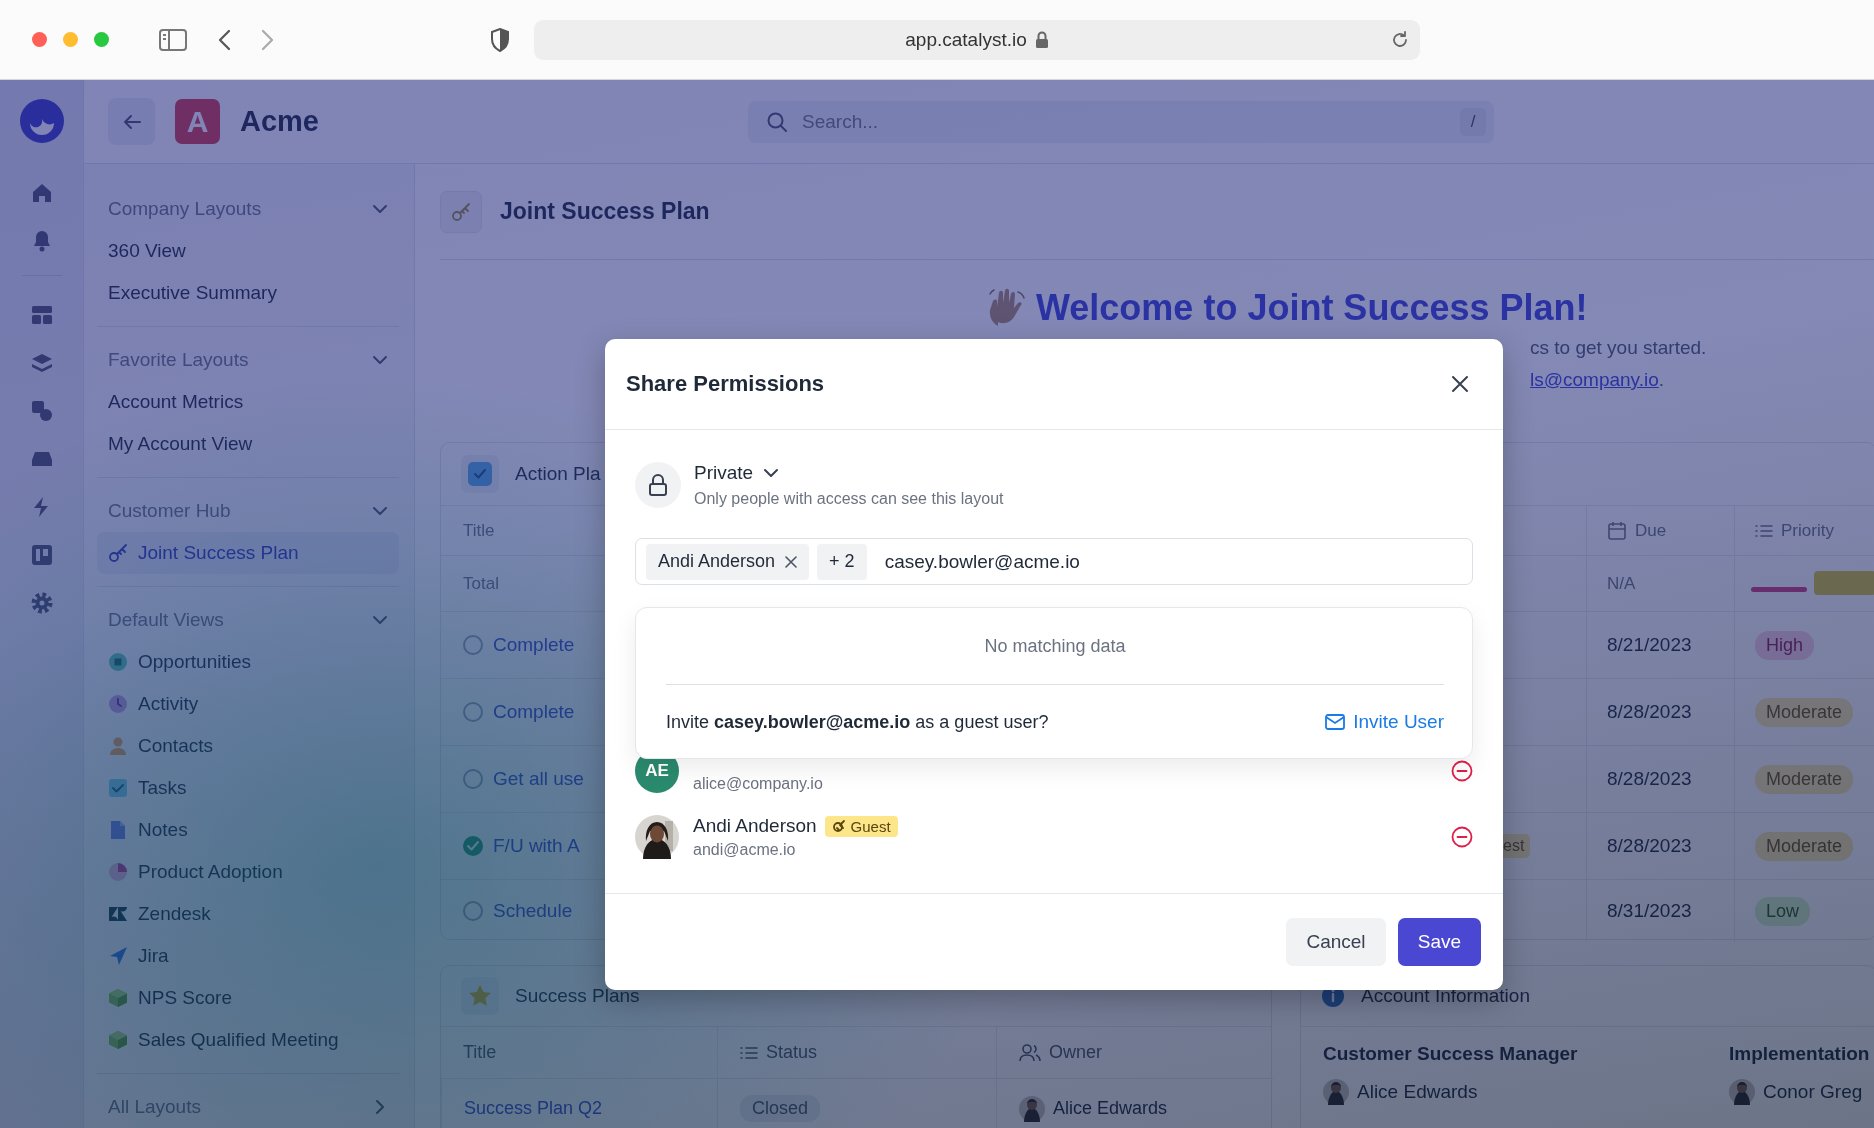  I want to click on board-icon, so click(41, 555).